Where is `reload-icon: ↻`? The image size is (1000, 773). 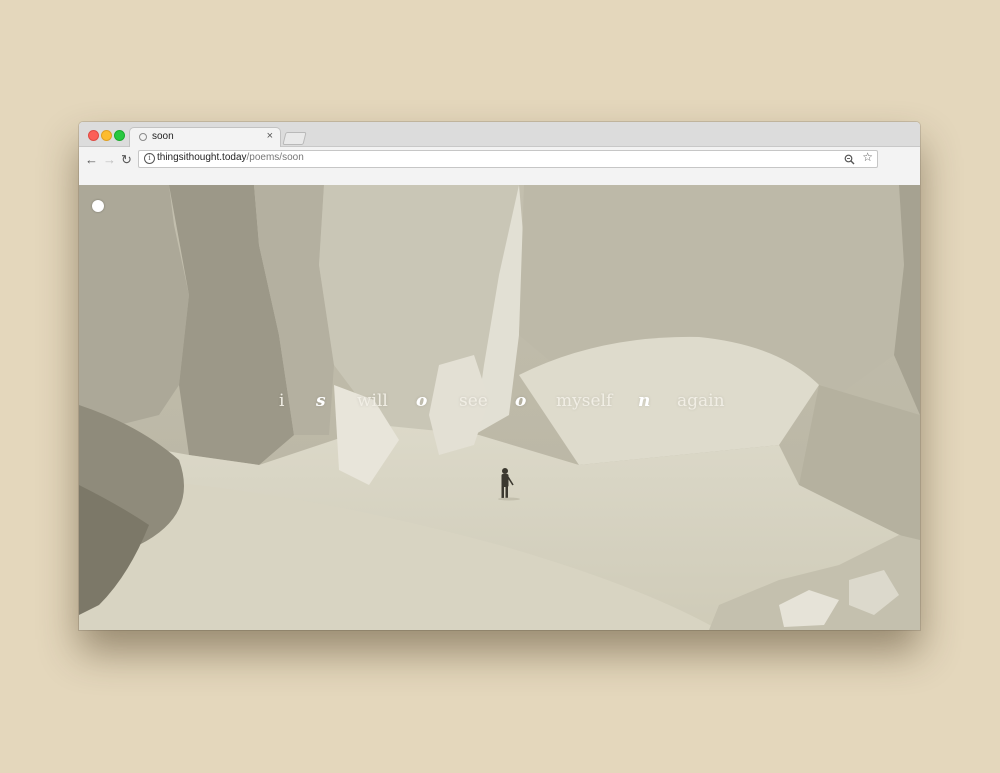 reload-icon: ↻ is located at coordinates (126, 160).